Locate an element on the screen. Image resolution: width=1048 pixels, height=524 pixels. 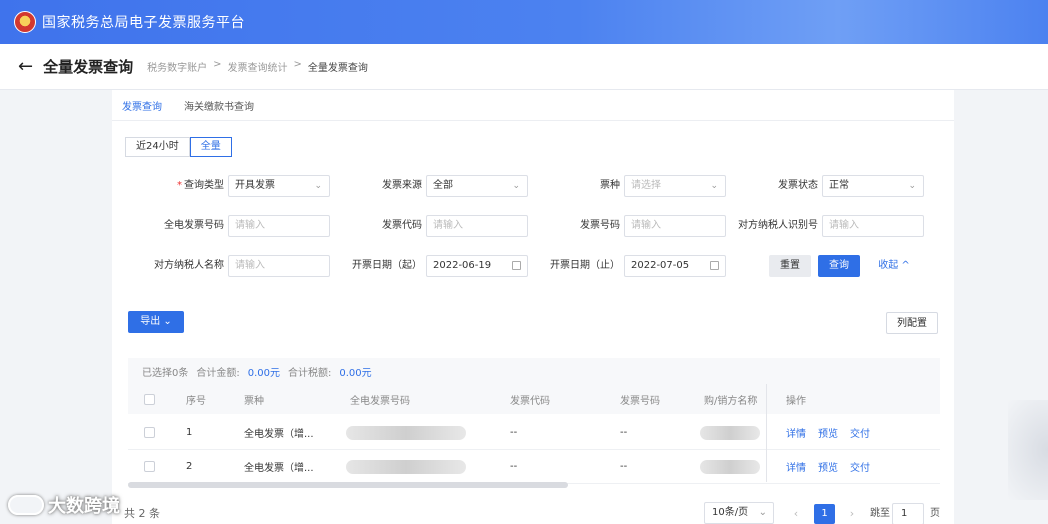
invoice-code-label: 发票代码 is located at coordinates (402, 225).